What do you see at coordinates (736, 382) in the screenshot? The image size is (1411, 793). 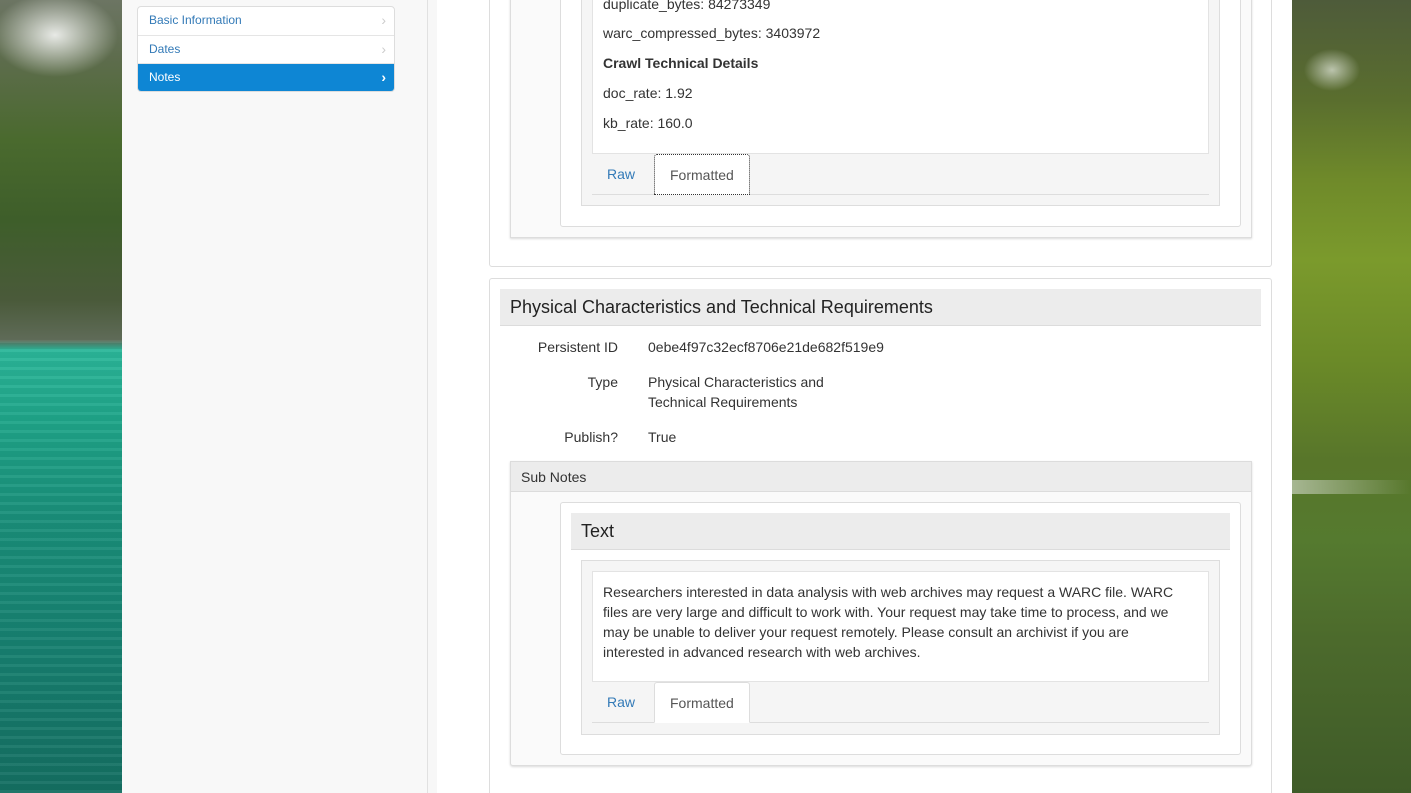 I see `type-value-line: Physical Characteristics and` at bounding box center [736, 382].